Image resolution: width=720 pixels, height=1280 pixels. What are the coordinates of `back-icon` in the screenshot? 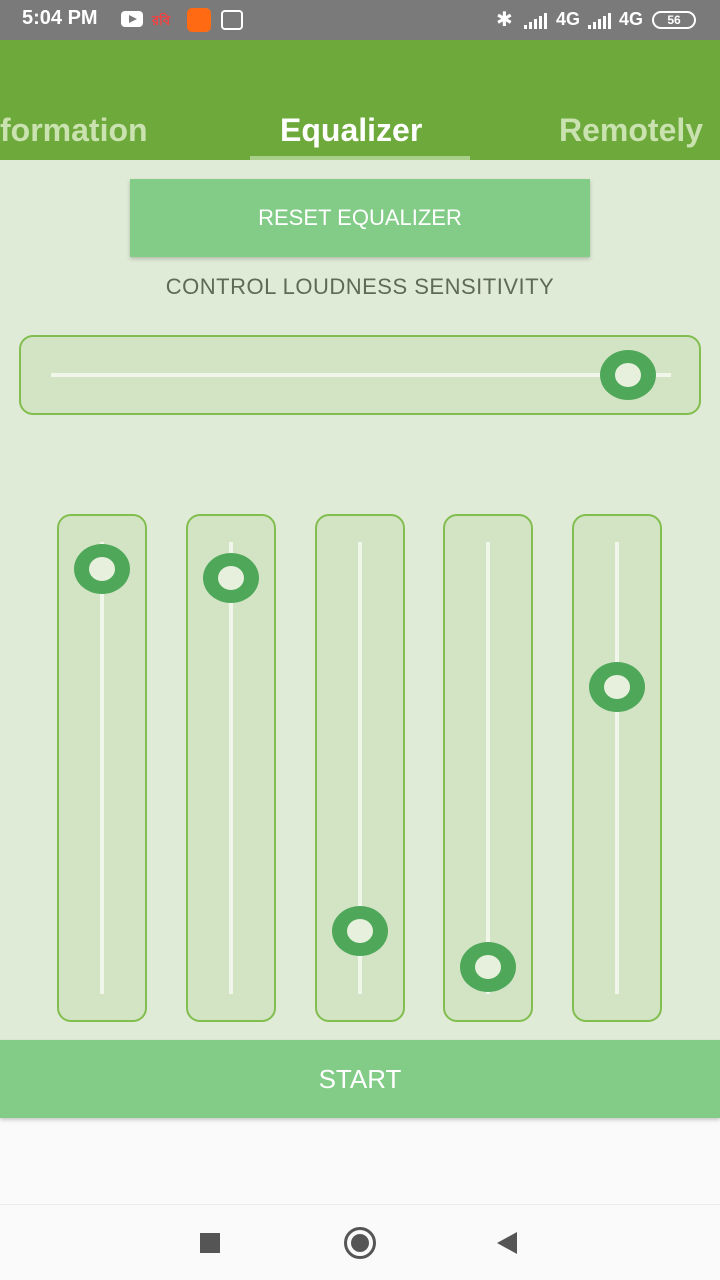 It's located at (507, 1243).